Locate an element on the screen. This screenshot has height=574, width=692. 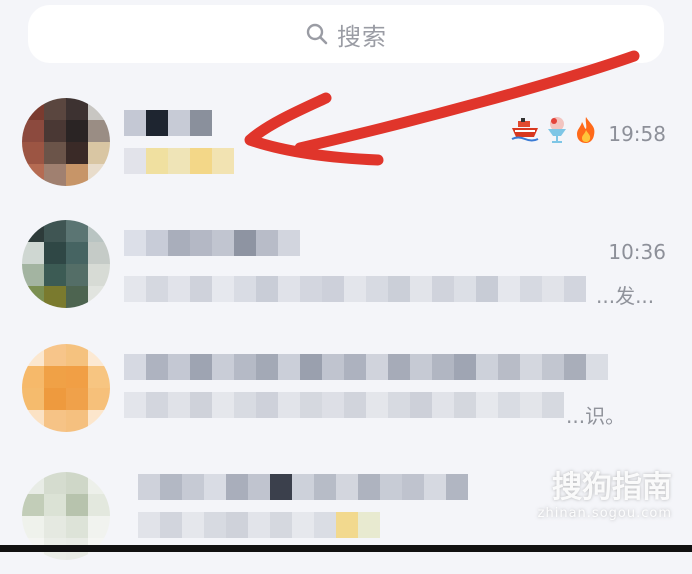
status-badges is located at coordinates (554, 130).